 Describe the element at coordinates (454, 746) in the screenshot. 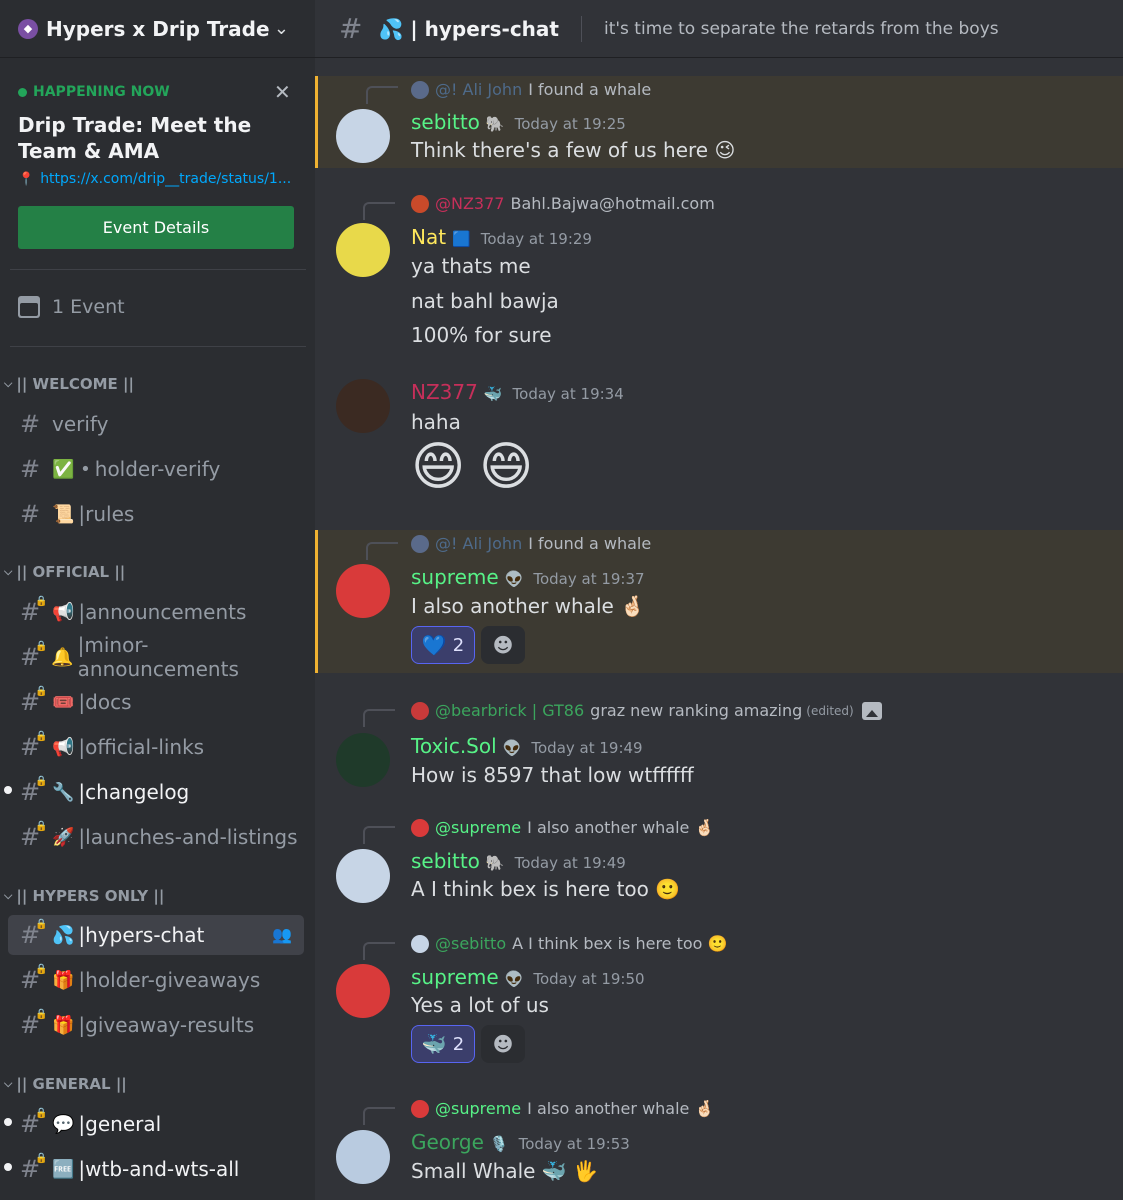

I see `username: Toxic.Sol` at that location.